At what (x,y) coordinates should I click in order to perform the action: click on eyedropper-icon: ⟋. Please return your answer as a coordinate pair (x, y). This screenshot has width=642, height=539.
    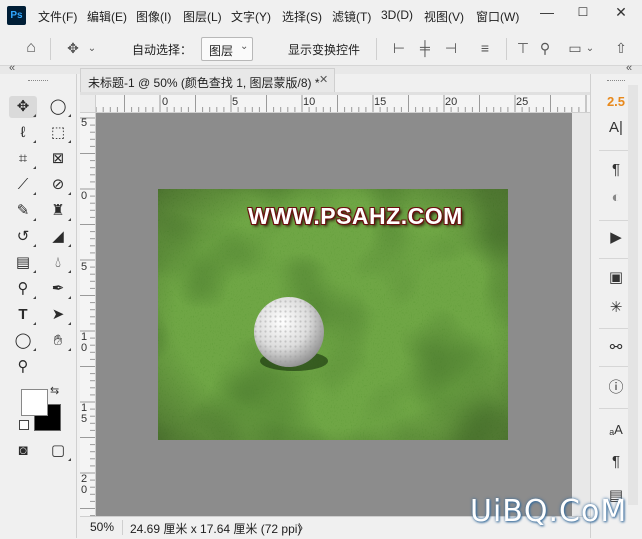
    Looking at the image, I should click on (23, 184).